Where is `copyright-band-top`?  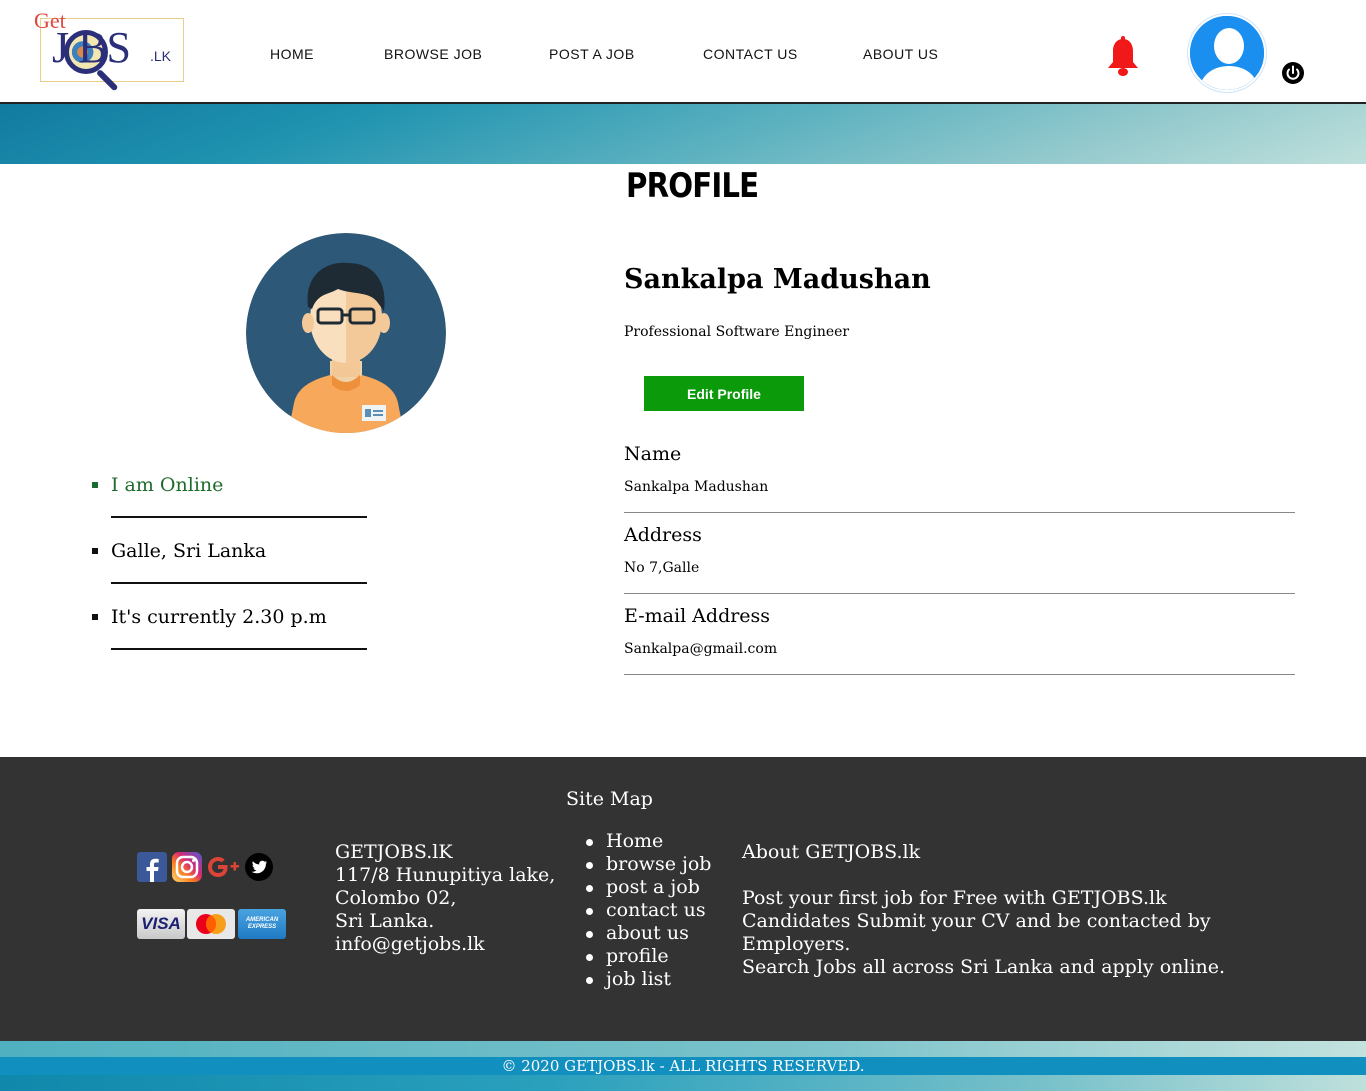
copyright-band-top is located at coordinates (683, 1049).